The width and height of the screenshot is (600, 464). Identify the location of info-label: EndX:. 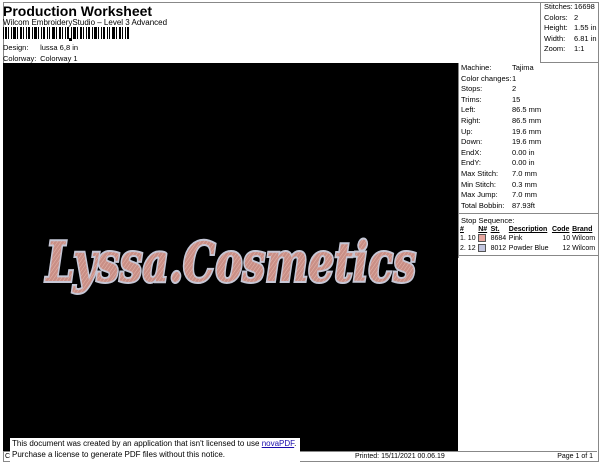
(471, 152).